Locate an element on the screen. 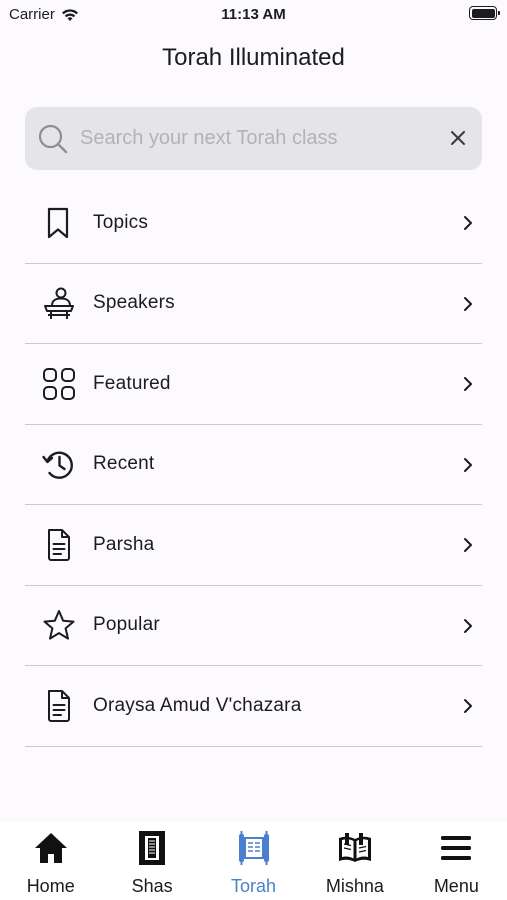  tab-shas: Shas is located at coordinates (151, 861).